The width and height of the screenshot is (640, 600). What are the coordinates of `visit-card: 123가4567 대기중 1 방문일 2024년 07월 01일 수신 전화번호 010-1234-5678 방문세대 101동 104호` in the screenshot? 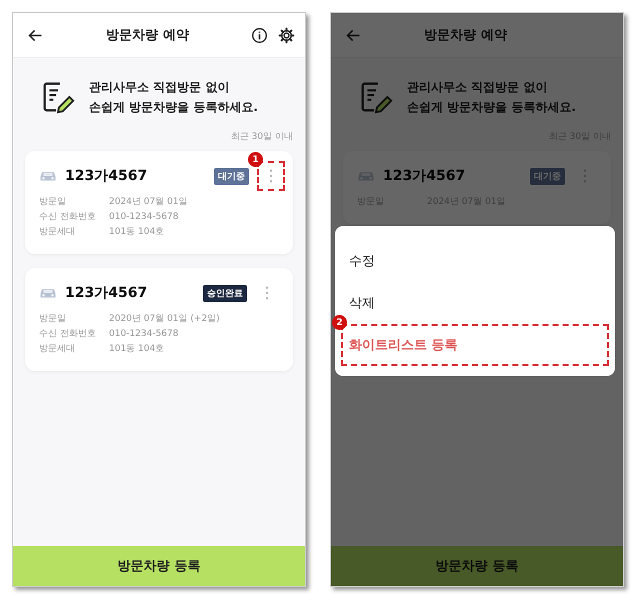 It's located at (159, 202).